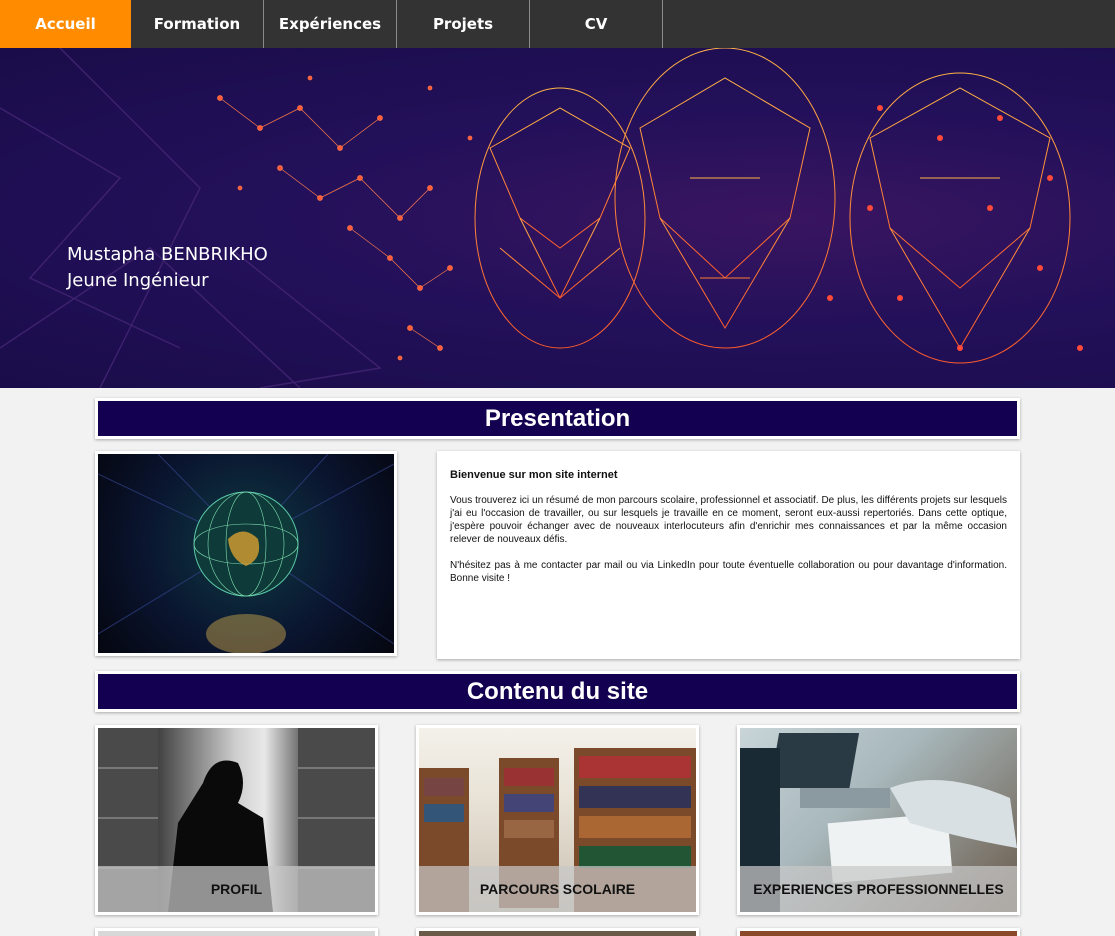 The width and height of the screenshot is (1115, 936). I want to click on top-navigation: Accueil Formation Expériences Projets CV, so click(557, 24).